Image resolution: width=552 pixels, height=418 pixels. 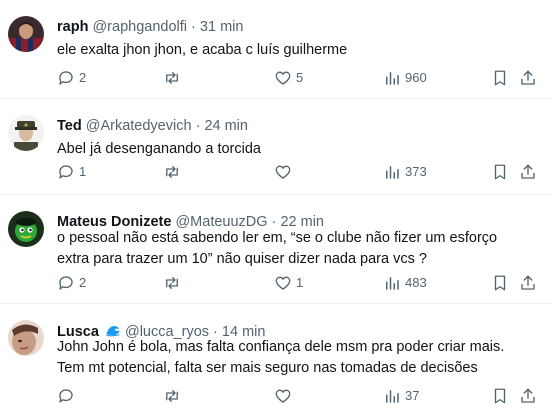 I want to click on views-button: 373, so click(x=405, y=172).